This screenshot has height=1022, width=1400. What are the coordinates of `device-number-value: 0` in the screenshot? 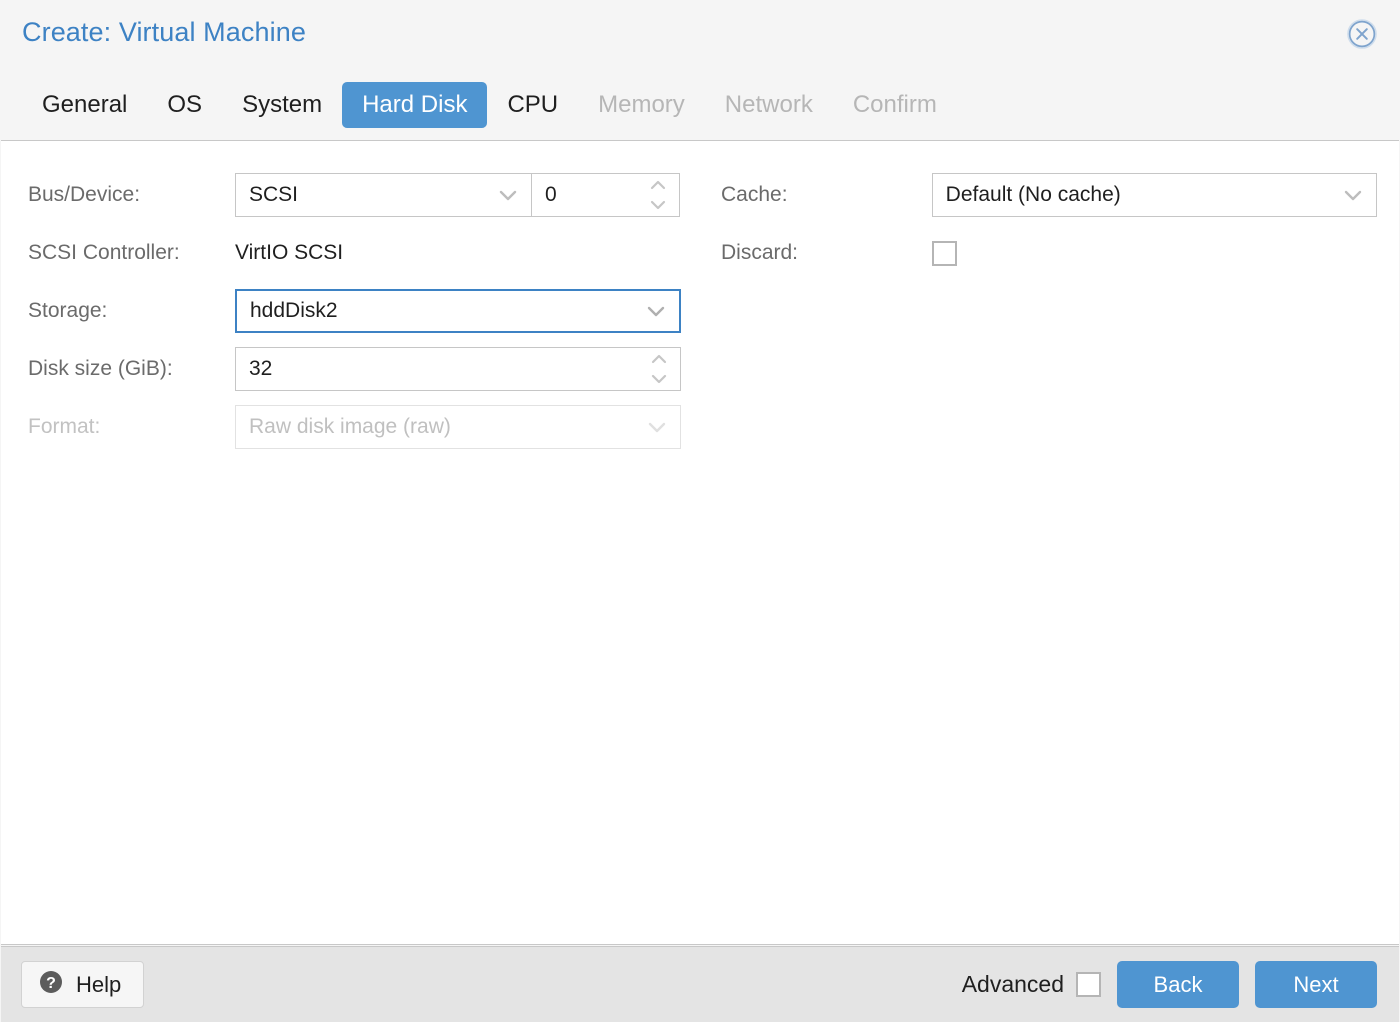 It's located at (551, 194).